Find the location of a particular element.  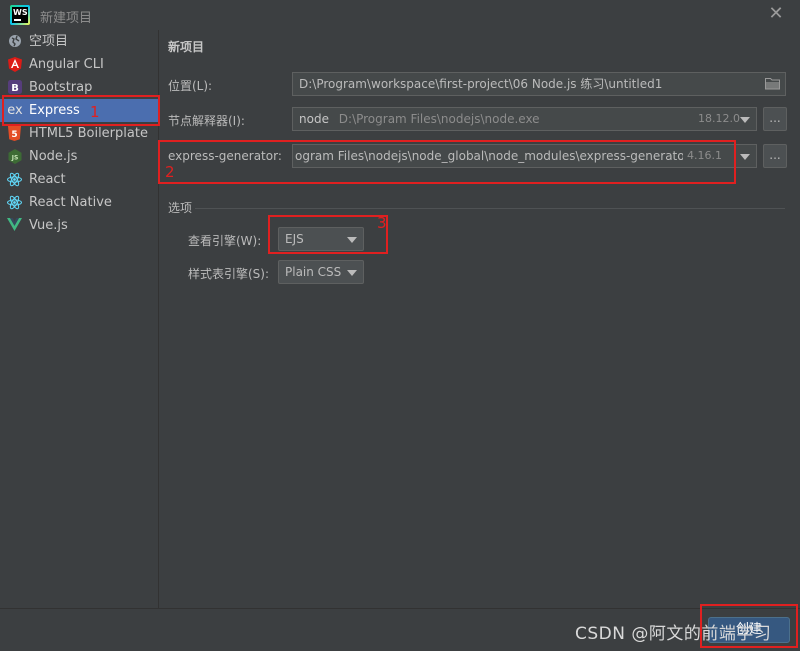

sidebar-item-label: React is located at coordinates (47, 179).